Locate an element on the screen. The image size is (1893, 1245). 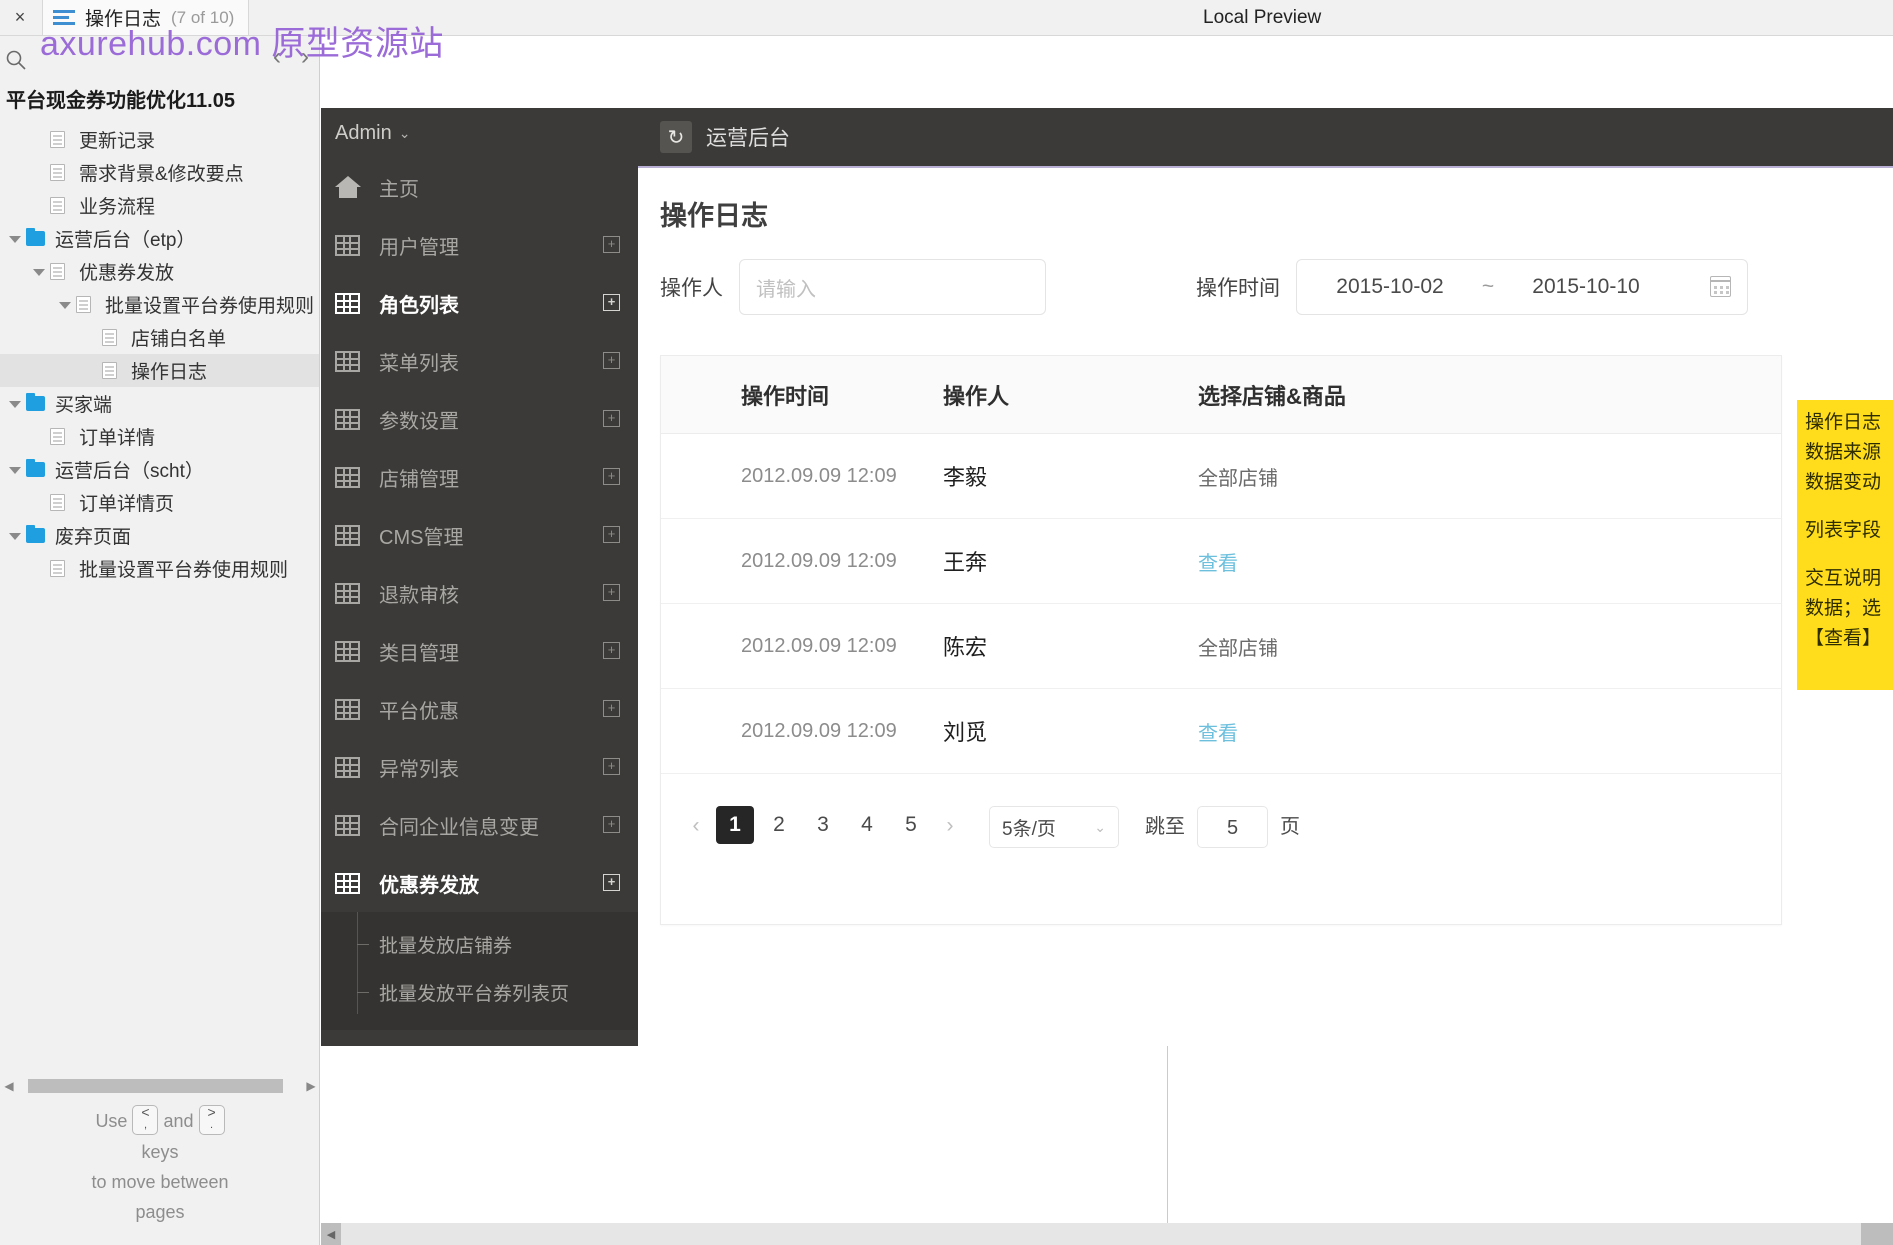
pagination-page: 4 is located at coordinates (867, 825).